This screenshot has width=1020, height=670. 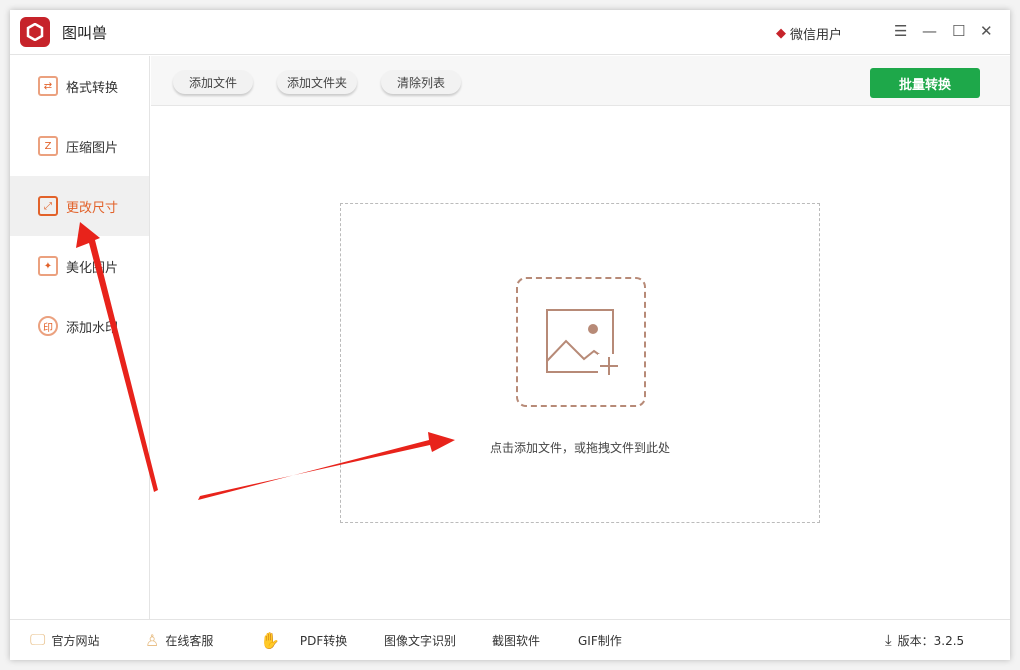 What do you see at coordinates (929, 31) in the screenshot?
I see `minimize-icon: —` at bounding box center [929, 31].